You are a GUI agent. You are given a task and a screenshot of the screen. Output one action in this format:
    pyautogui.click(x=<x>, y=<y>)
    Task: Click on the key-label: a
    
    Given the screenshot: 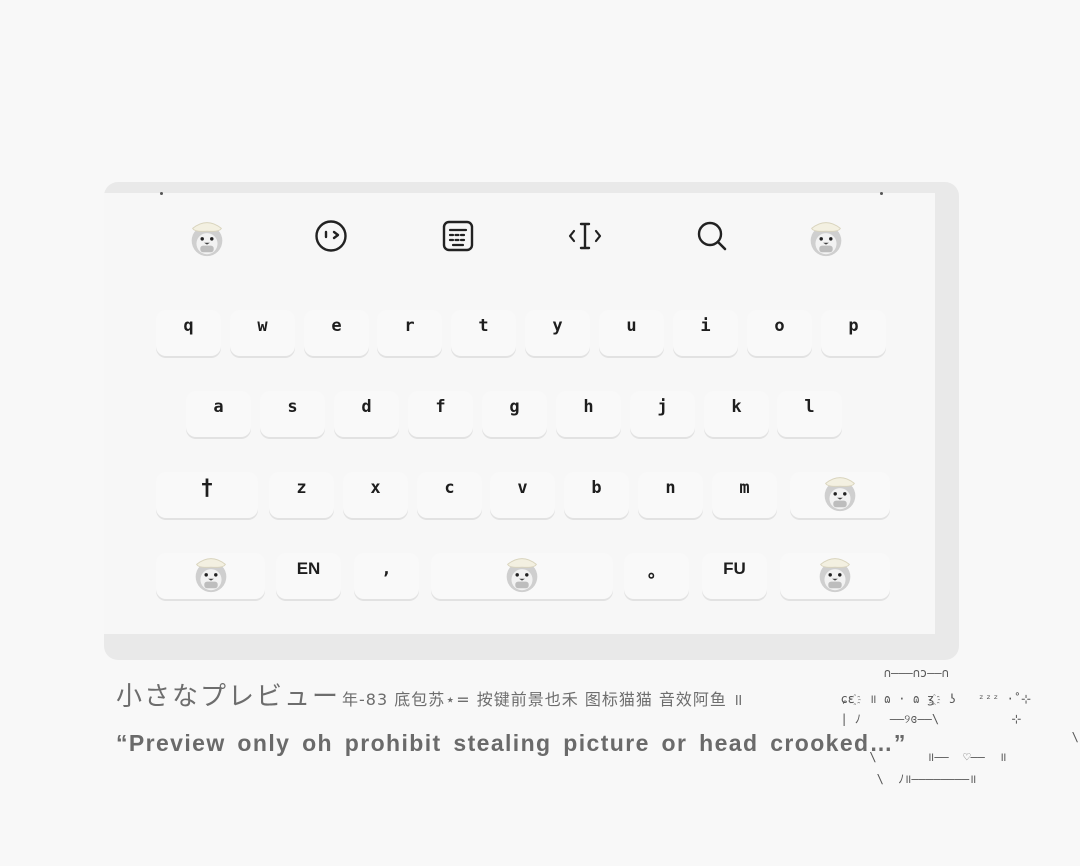 What is the action you would take?
    pyautogui.click(x=218, y=407)
    